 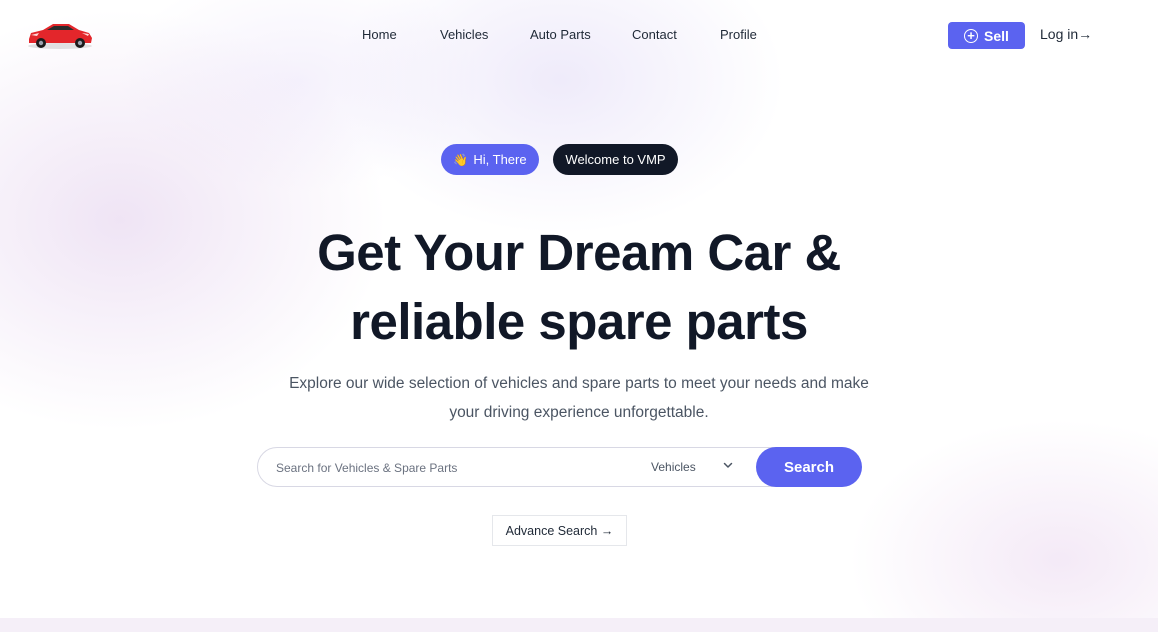 I want to click on waving-hand-icon: 👋, so click(x=461, y=159).